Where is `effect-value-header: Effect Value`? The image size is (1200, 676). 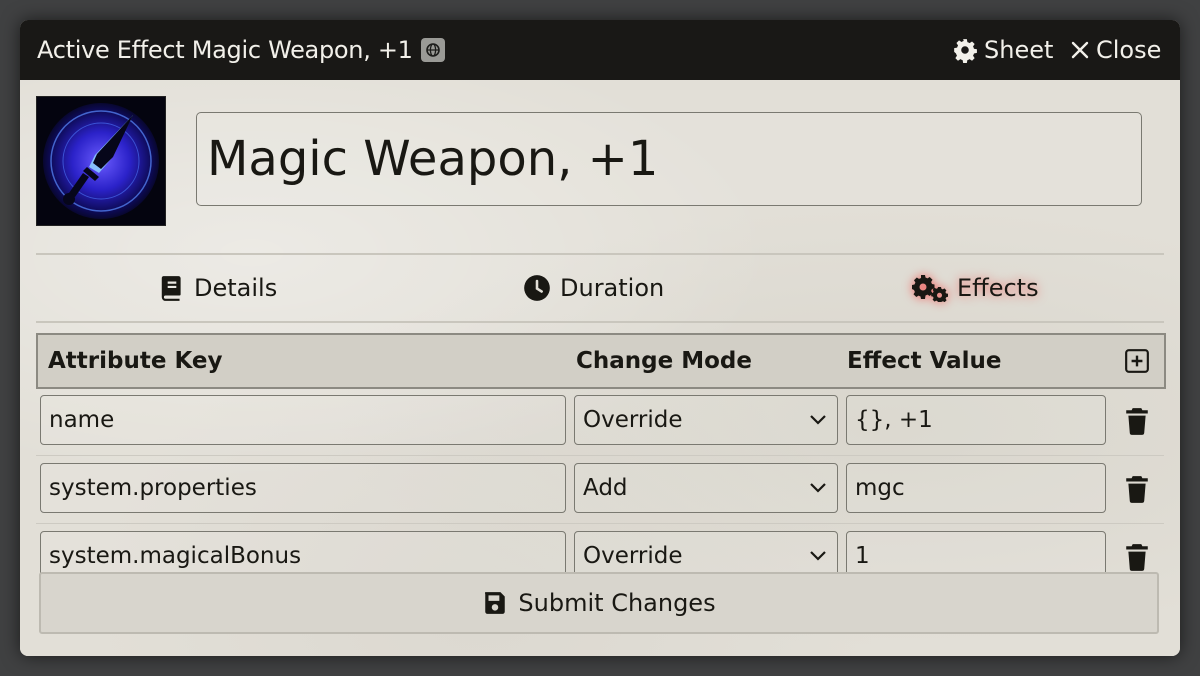
effect-value-header: Effect Value is located at coordinates (924, 361).